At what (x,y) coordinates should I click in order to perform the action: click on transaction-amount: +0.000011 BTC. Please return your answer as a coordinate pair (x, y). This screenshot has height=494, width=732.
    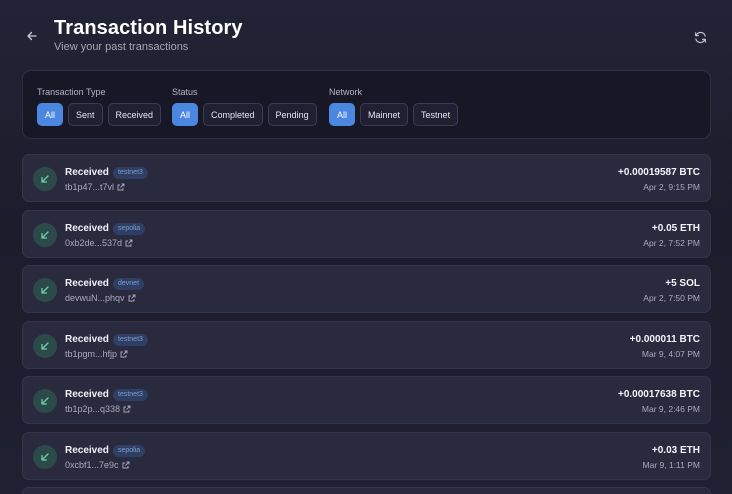
    Looking at the image, I should click on (664, 339).